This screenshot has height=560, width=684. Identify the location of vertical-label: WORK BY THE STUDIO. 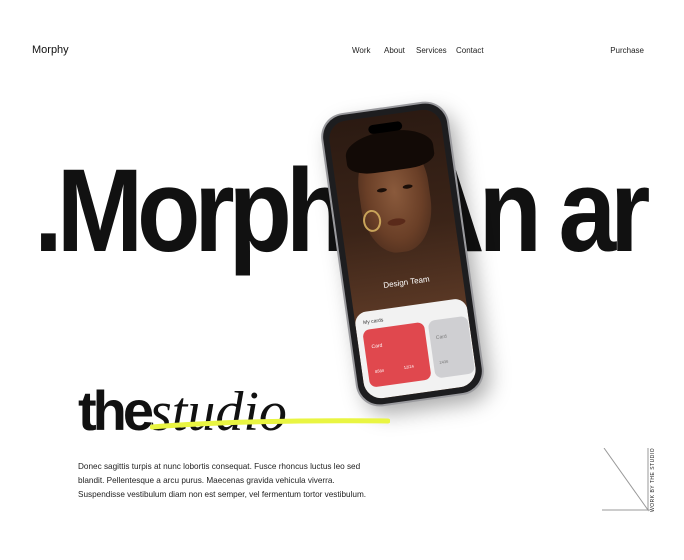
(655, 480).